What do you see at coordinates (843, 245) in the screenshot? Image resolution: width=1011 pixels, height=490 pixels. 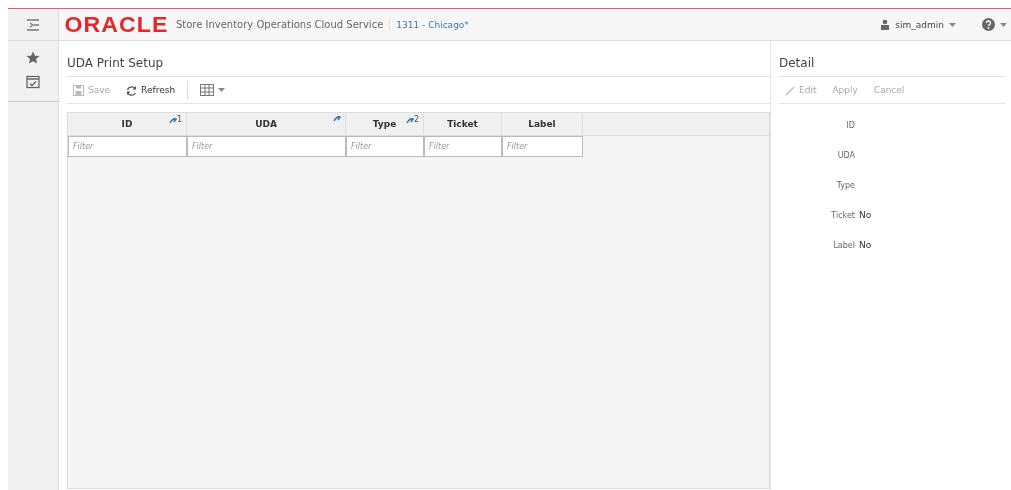 I see `field-label: Label` at bounding box center [843, 245].